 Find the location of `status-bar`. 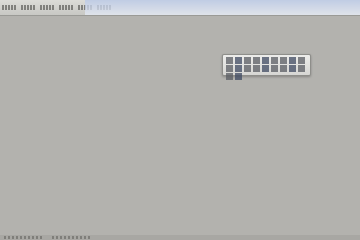

status-bar is located at coordinates (180, 237).